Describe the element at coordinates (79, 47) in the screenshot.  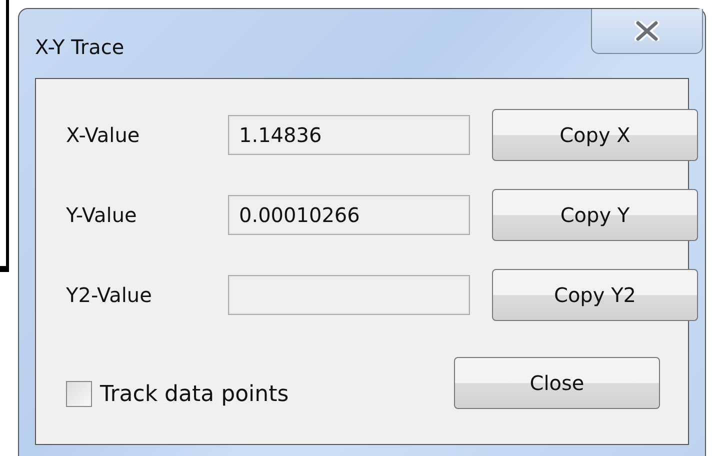
I see `window-title: X-Y Trace` at that location.